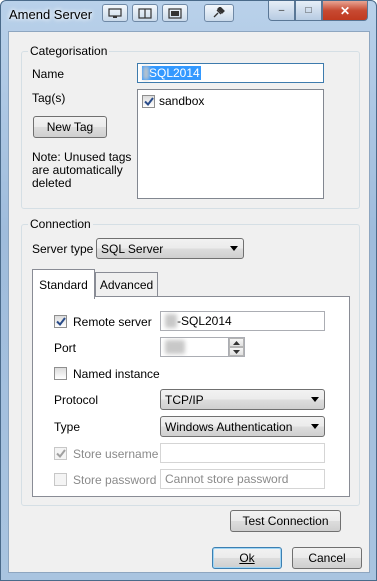  Describe the element at coordinates (60, 224) in the screenshot. I see `connection-title: Connection` at that location.